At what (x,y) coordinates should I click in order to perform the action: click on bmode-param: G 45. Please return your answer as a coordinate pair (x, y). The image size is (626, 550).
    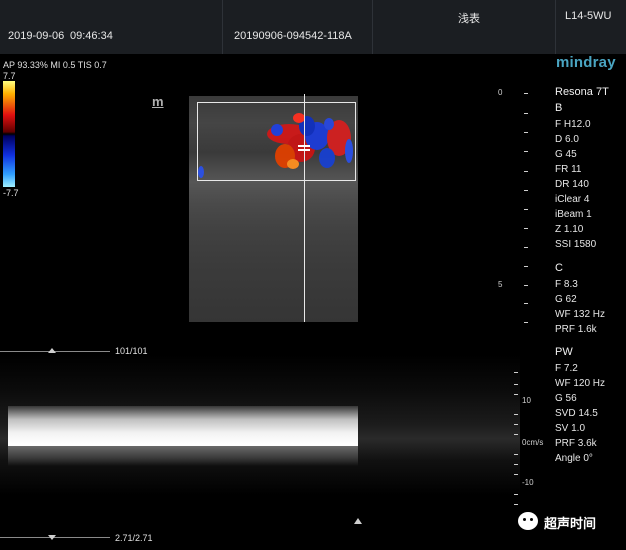
    Looking at the image, I should click on (566, 154).